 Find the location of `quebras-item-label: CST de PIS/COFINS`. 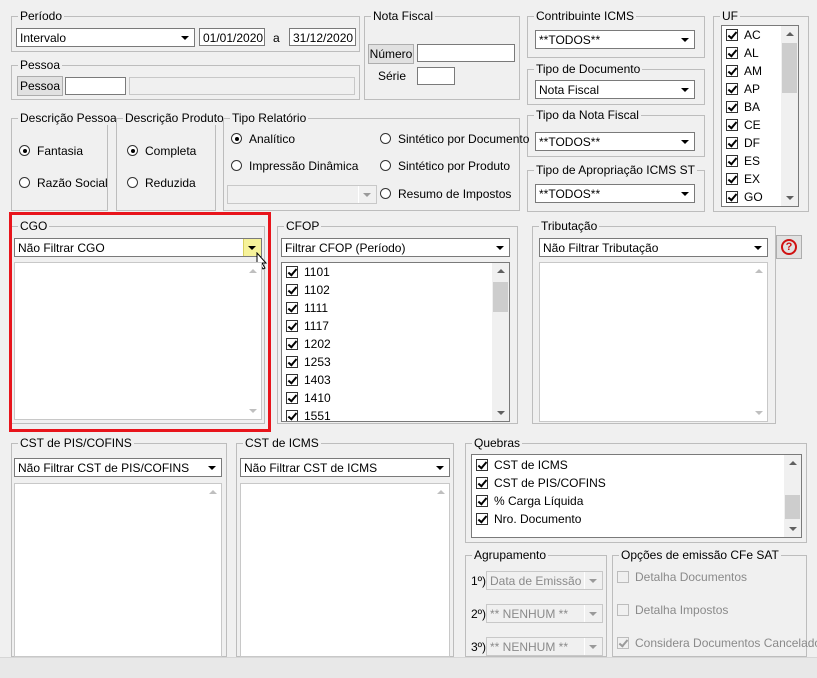

quebras-item-label: CST de PIS/COFINS is located at coordinates (550, 483).